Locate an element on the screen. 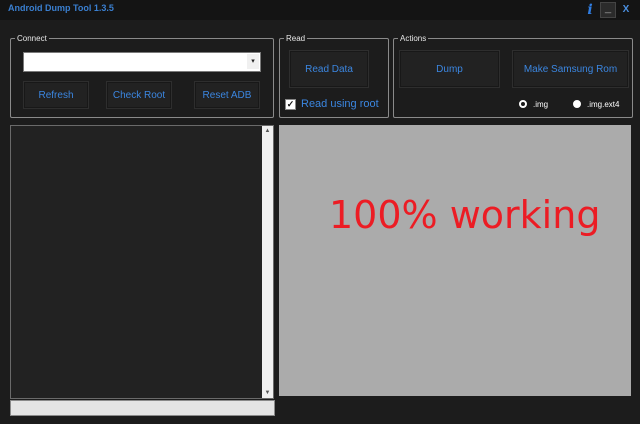  actions-legend: Actions is located at coordinates (413, 38).